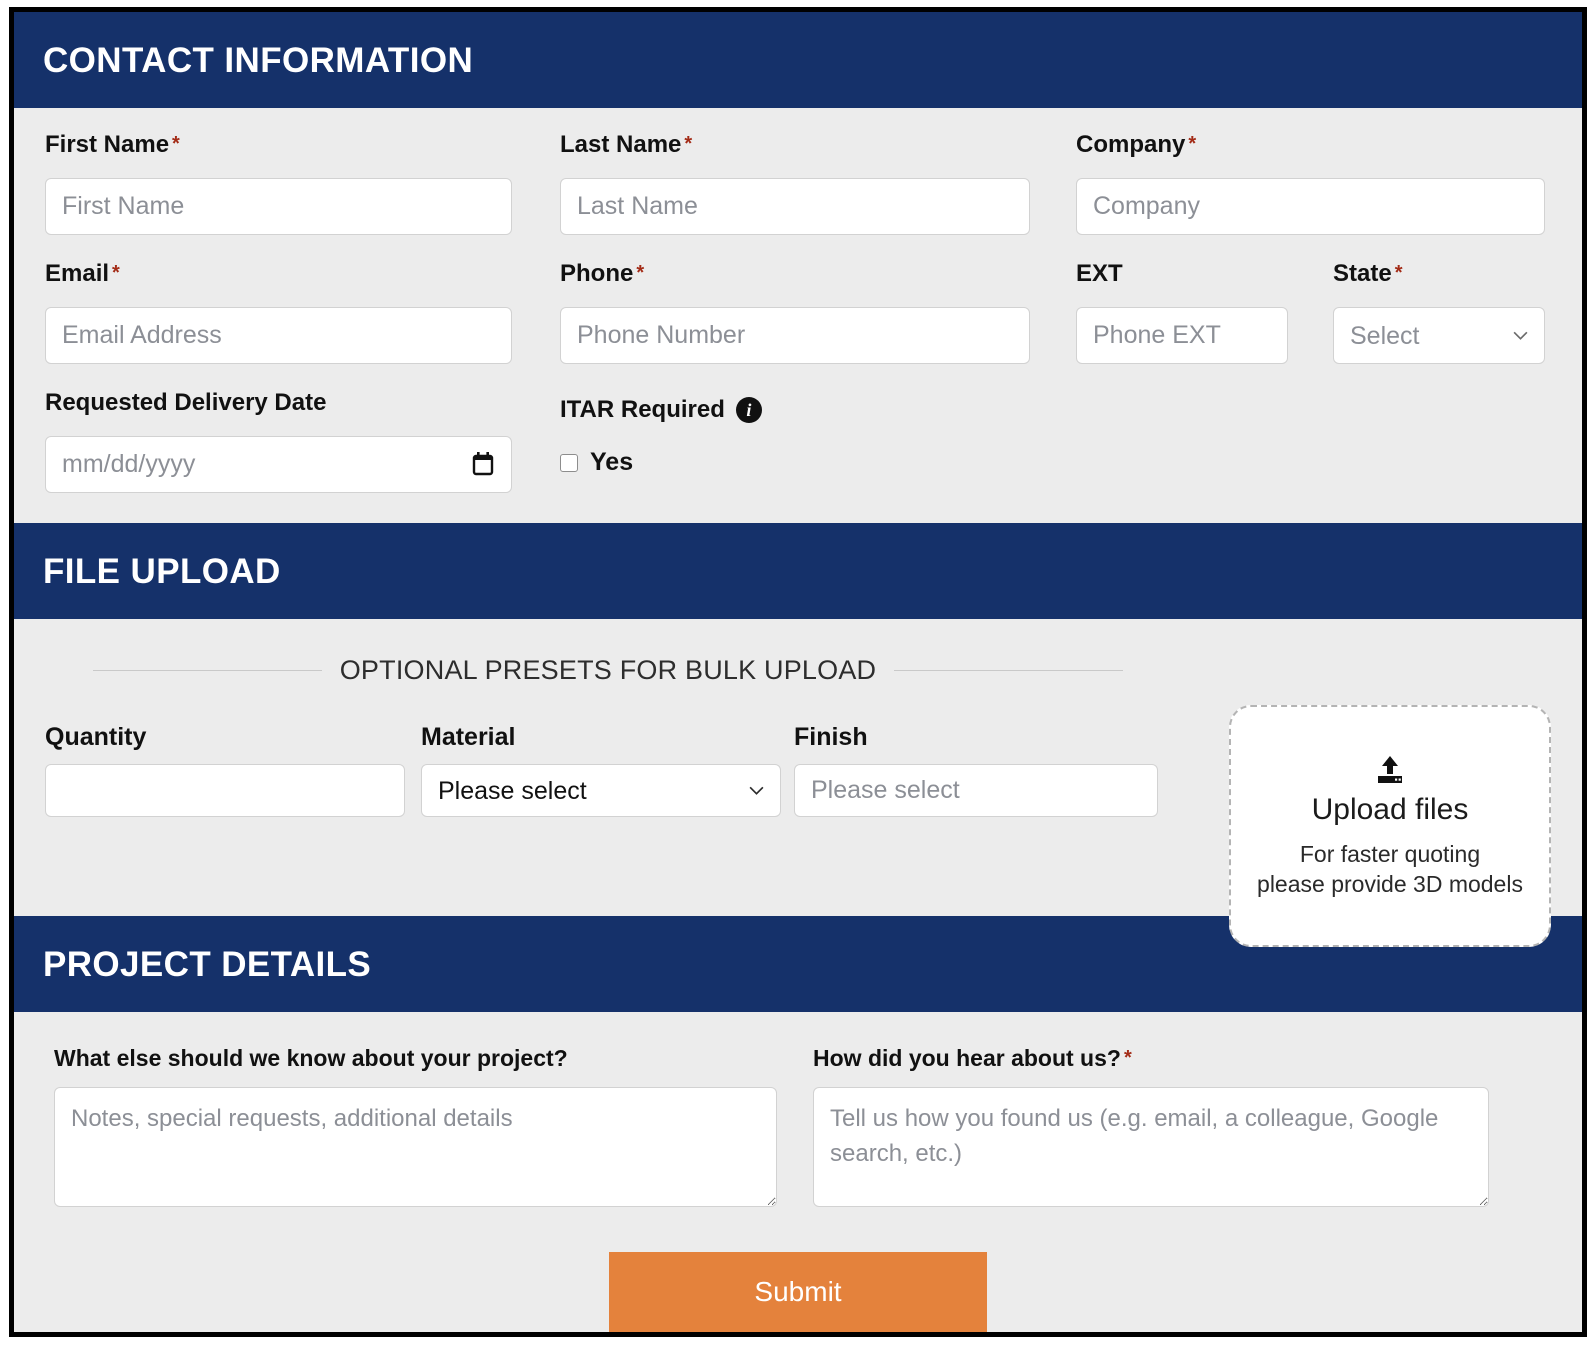 This screenshot has height=1346, width=1596. What do you see at coordinates (225, 791) in the screenshot?
I see `quantity-input` at bounding box center [225, 791].